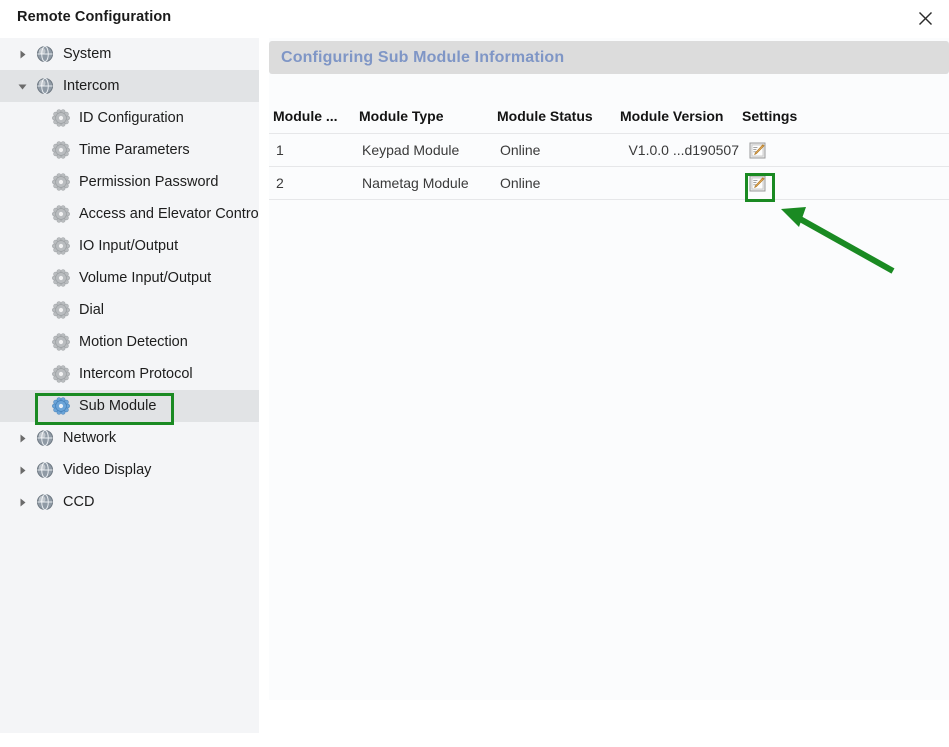 Image resolution: width=949 pixels, height=747 pixels. I want to click on sidebar-item-permission-password: Permission Password, so click(129, 182).